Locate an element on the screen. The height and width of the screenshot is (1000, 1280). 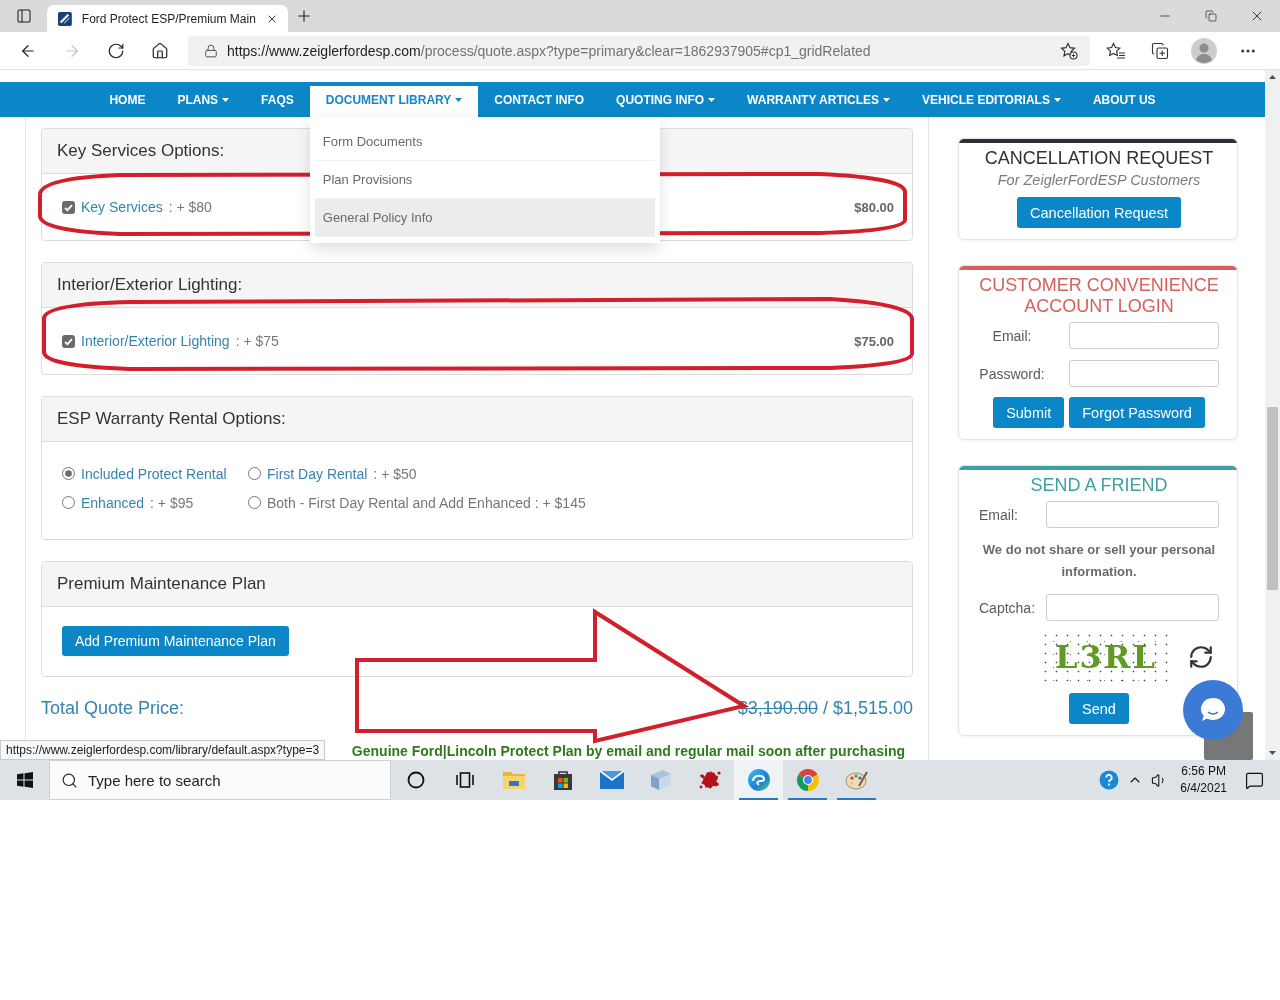
stacked-windows-icon is located at coordinates (464, 780).